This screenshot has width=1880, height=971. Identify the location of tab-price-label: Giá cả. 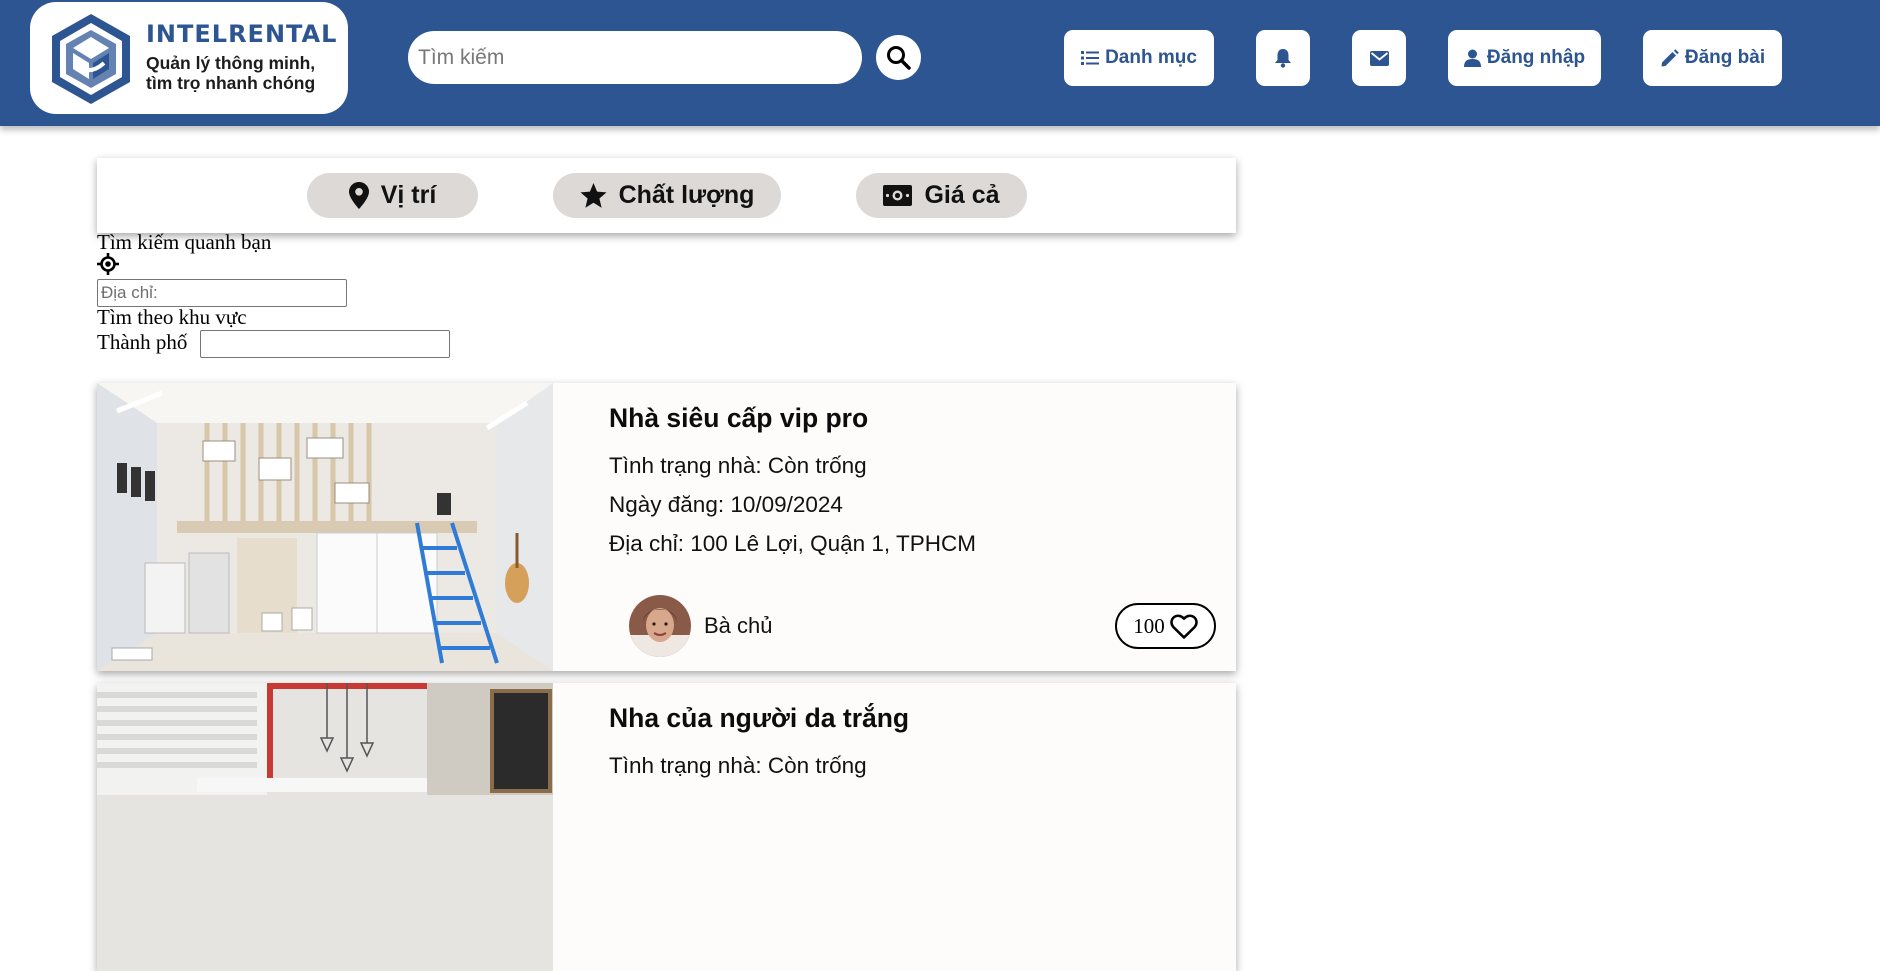
(962, 195).